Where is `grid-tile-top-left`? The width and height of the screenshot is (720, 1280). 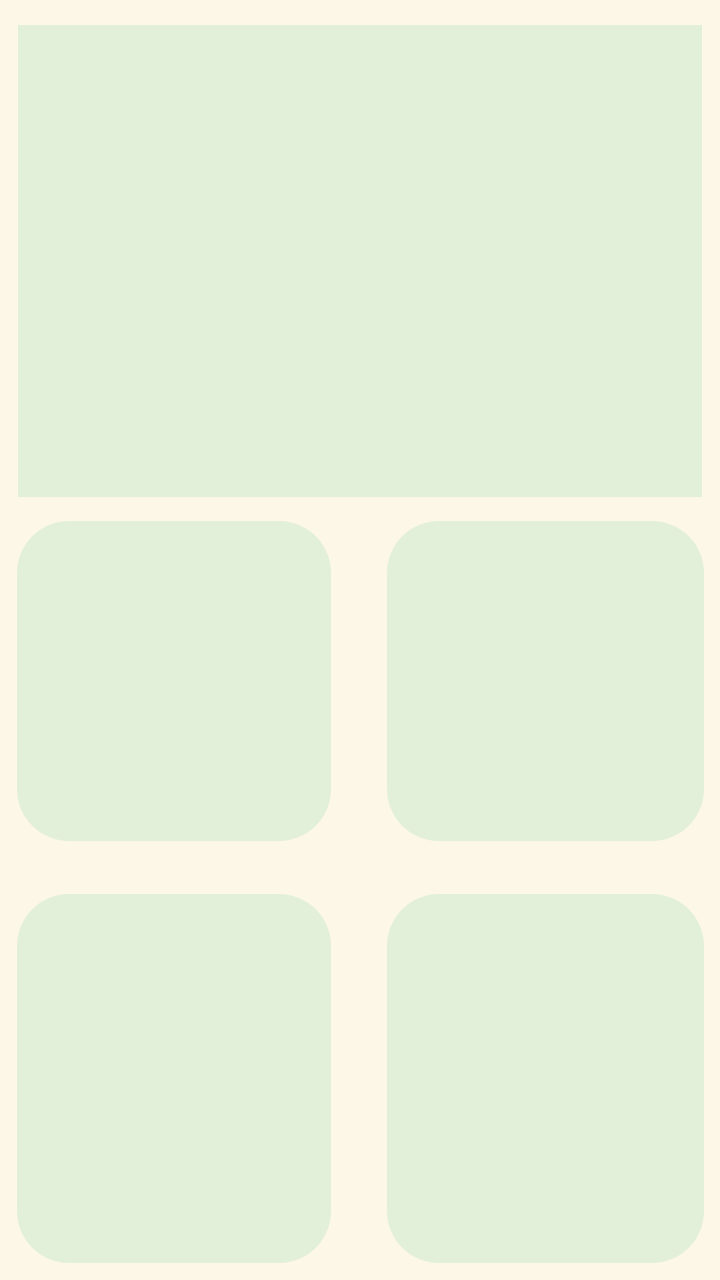 grid-tile-top-left is located at coordinates (174, 681).